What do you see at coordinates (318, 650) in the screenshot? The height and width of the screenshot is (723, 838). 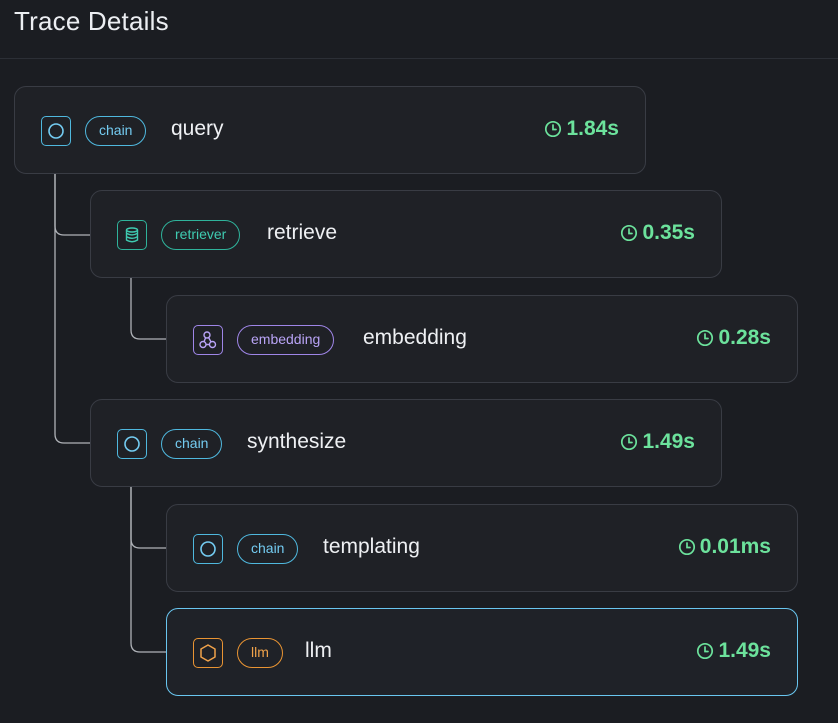 I see `span-name: llm` at bounding box center [318, 650].